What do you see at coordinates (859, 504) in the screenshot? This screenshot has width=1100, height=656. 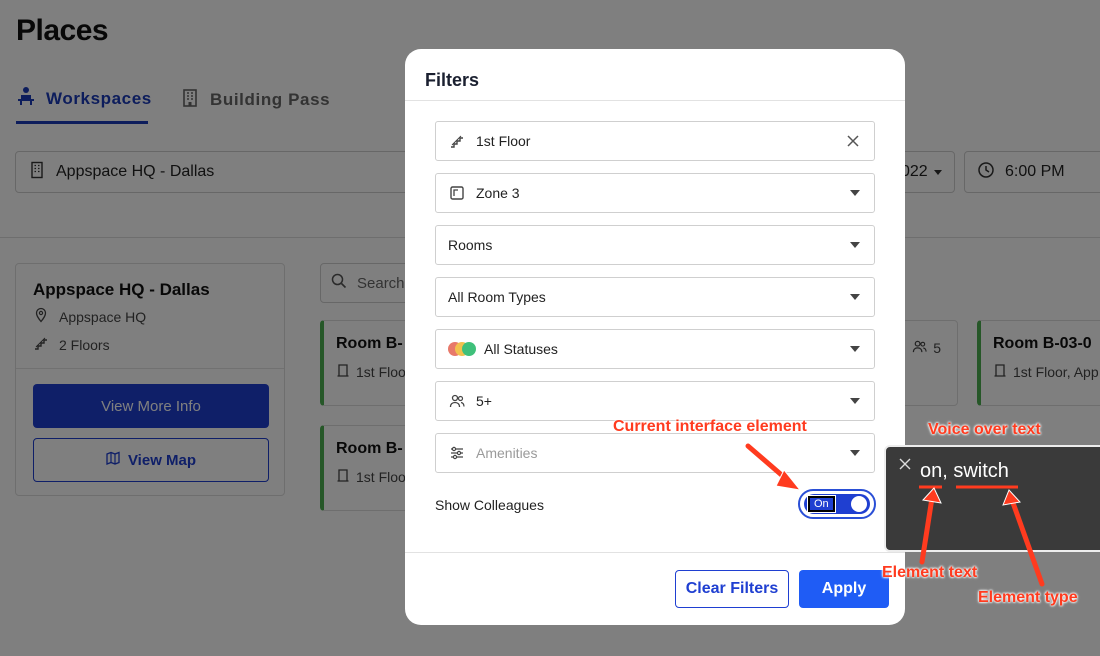 I see `toggle-knob` at bounding box center [859, 504].